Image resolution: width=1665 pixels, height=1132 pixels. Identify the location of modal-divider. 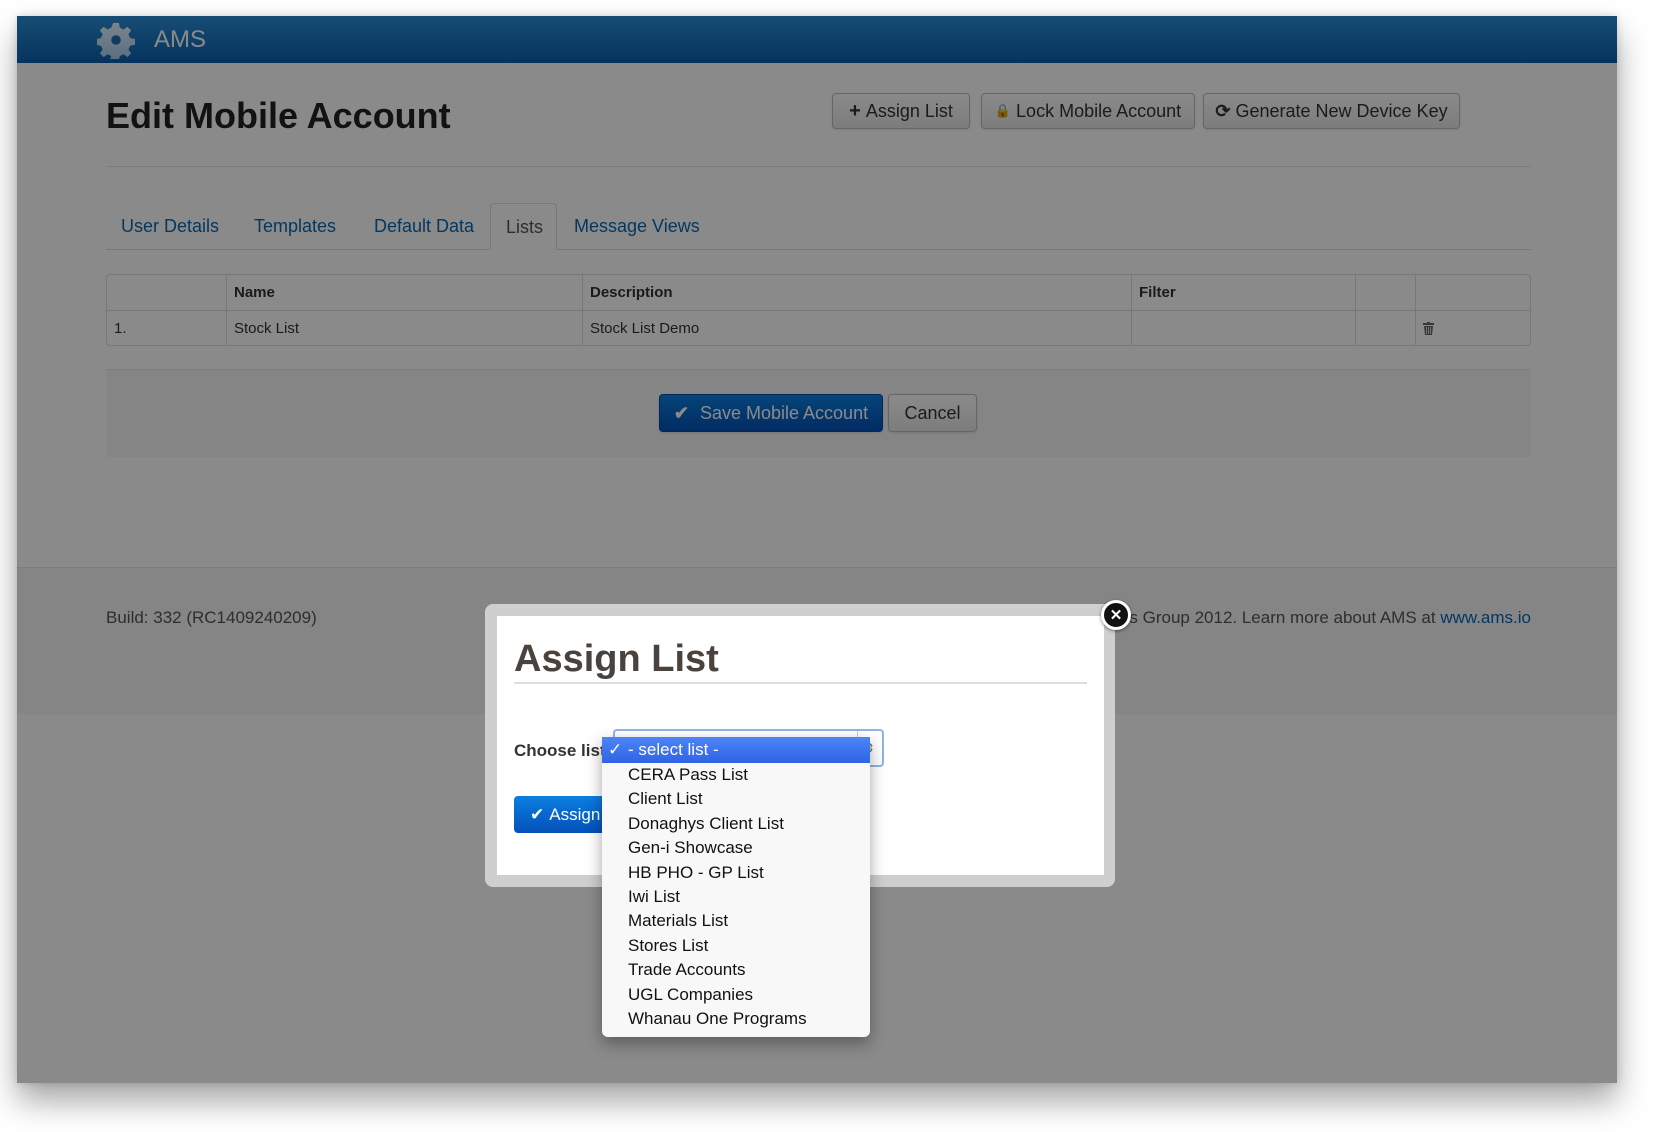
(800, 683).